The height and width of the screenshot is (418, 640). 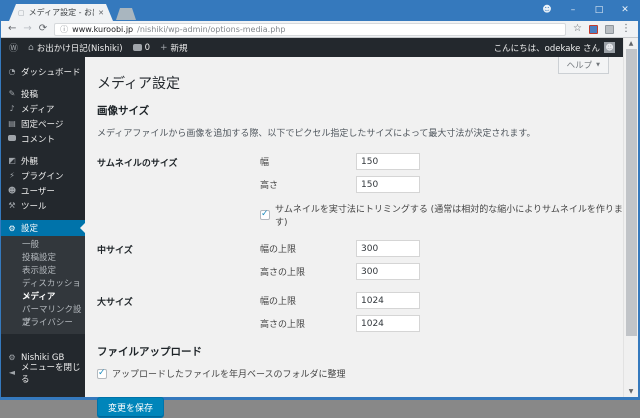 What do you see at coordinates (102, 373) in the screenshot?
I see `organize-checkbox` at bounding box center [102, 373].